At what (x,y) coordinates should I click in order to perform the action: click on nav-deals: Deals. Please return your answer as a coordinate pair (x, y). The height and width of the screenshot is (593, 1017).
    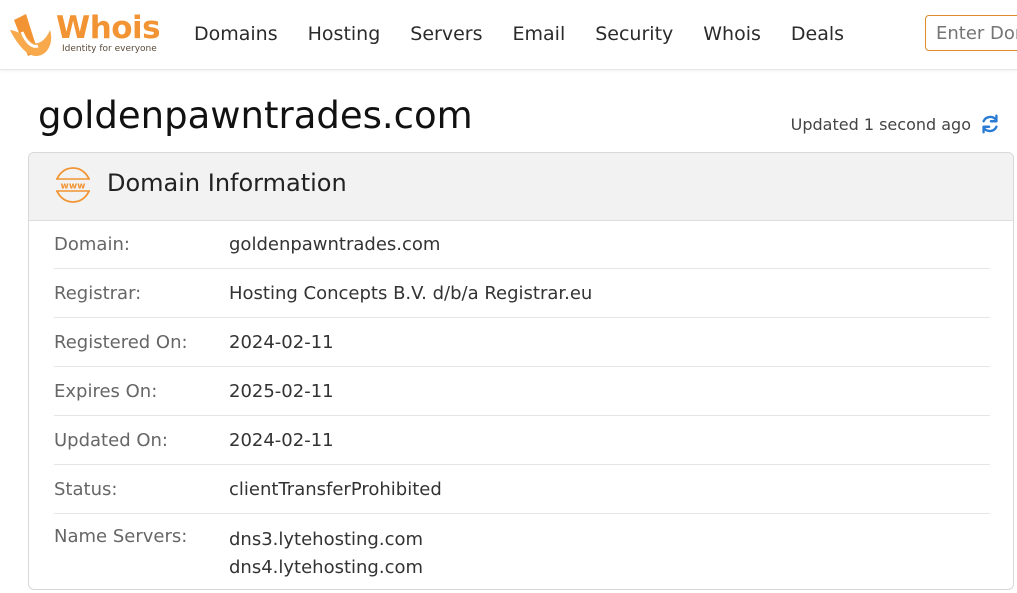
    Looking at the image, I should click on (817, 34).